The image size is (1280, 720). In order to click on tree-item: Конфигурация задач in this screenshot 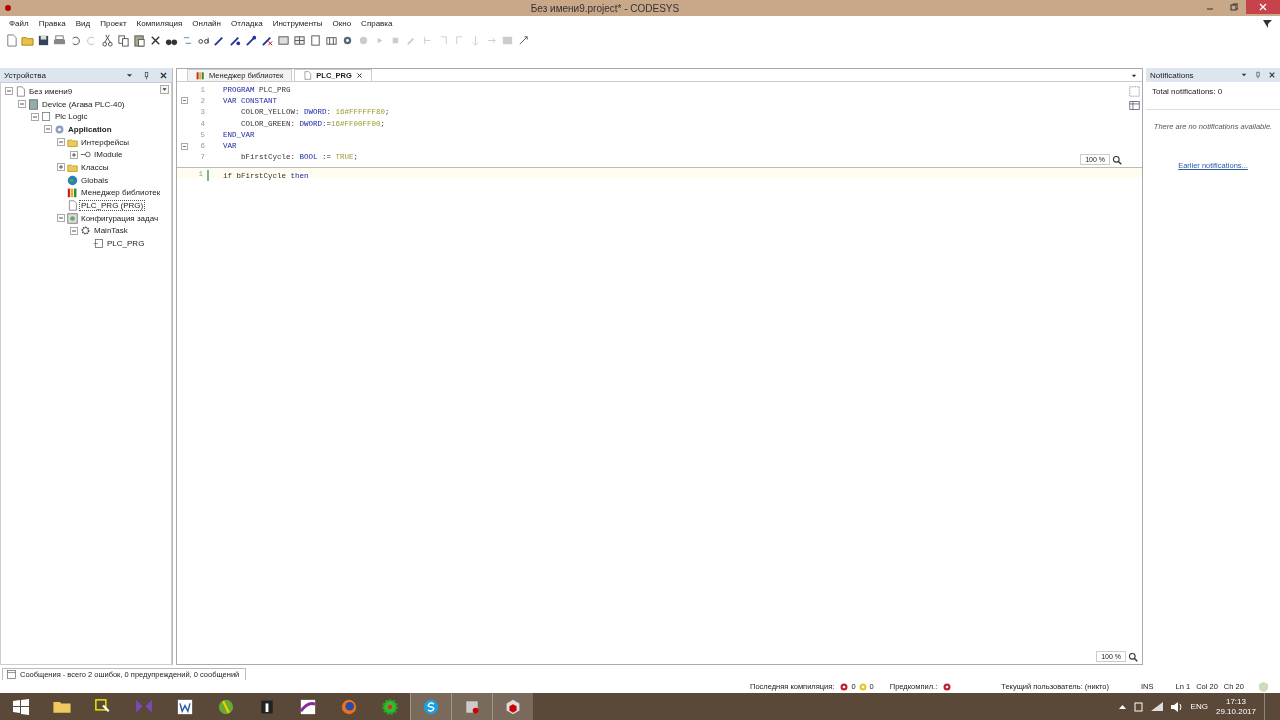, I will do `click(120, 218)`.